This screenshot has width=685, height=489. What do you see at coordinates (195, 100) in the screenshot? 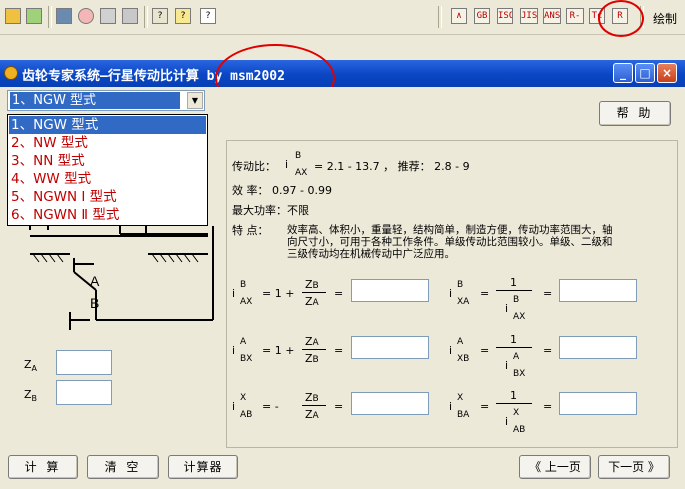
I see `chevron-down-icon: ▼` at bounding box center [195, 100].